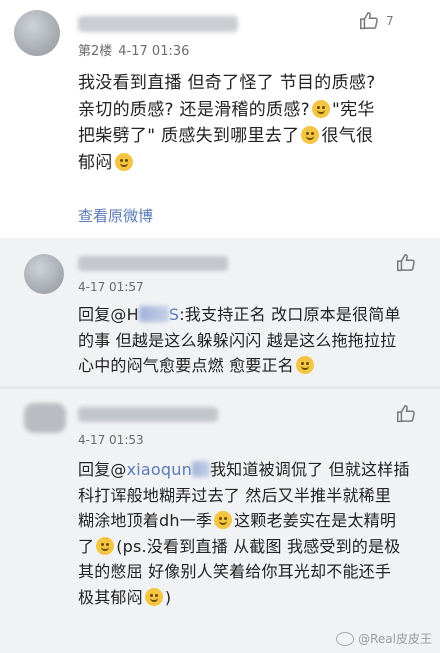 The width and height of the screenshot is (440, 653). What do you see at coordinates (253, 366) in the screenshot?
I see `reply-line: 心中的闷气愈要点燃 愈要正名` at bounding box center [253, 366].